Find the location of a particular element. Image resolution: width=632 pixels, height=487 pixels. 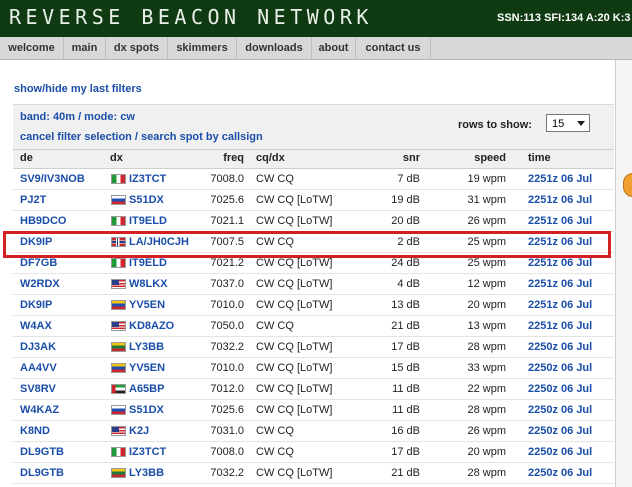

de-callsign-link: DK9IP is located at coordinates (36, 305).